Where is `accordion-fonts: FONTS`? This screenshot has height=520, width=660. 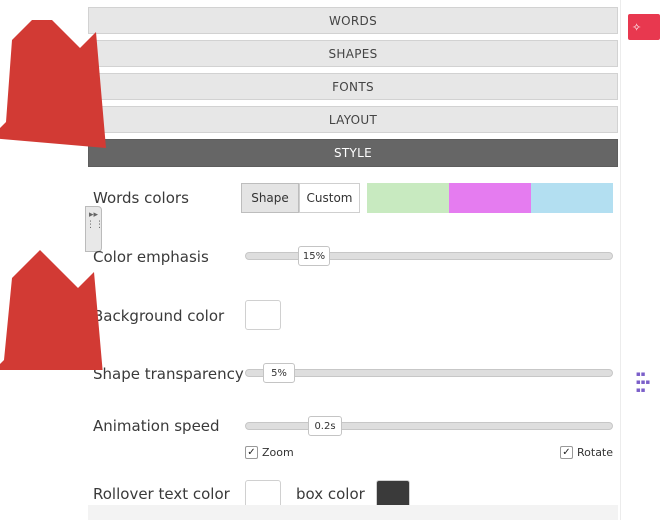 accordion-fonts: FONTS is located at coordinates (353, 86).